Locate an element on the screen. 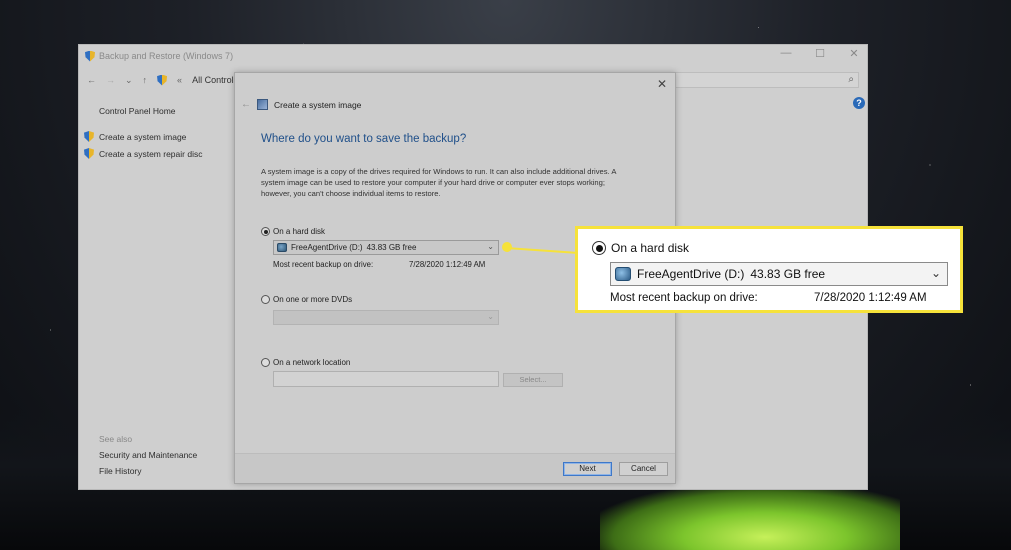 This screenshot has width=1011, height=550. breadcrumb-icon is located at coordinates (162, 80).